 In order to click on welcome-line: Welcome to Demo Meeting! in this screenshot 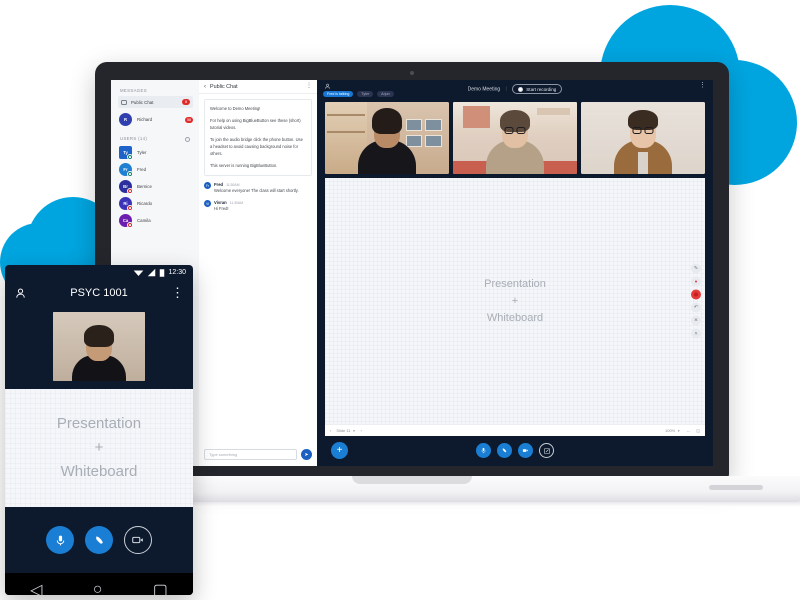, I will do `click(235, 108)`.